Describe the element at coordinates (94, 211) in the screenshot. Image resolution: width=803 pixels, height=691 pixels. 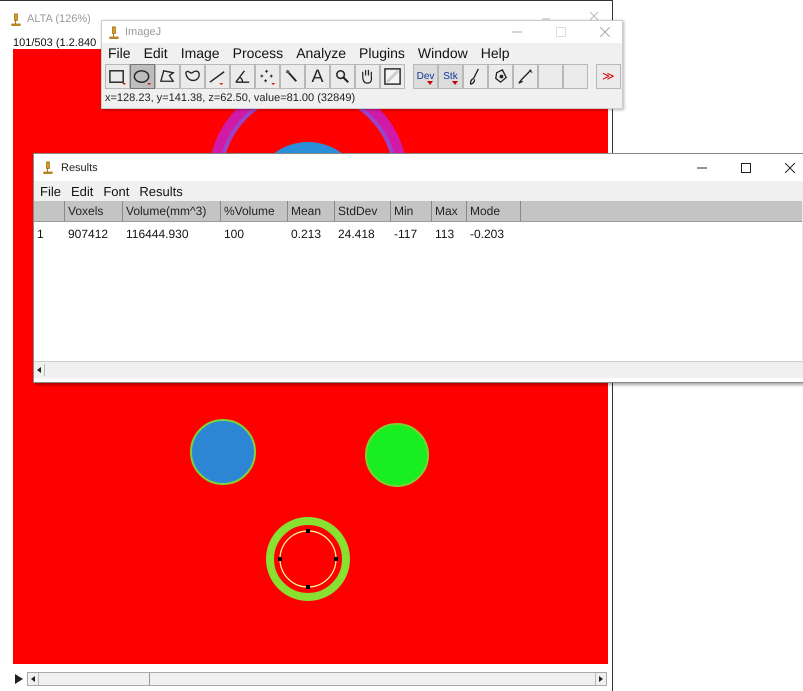
I see `column-header: Voxels` at that location.